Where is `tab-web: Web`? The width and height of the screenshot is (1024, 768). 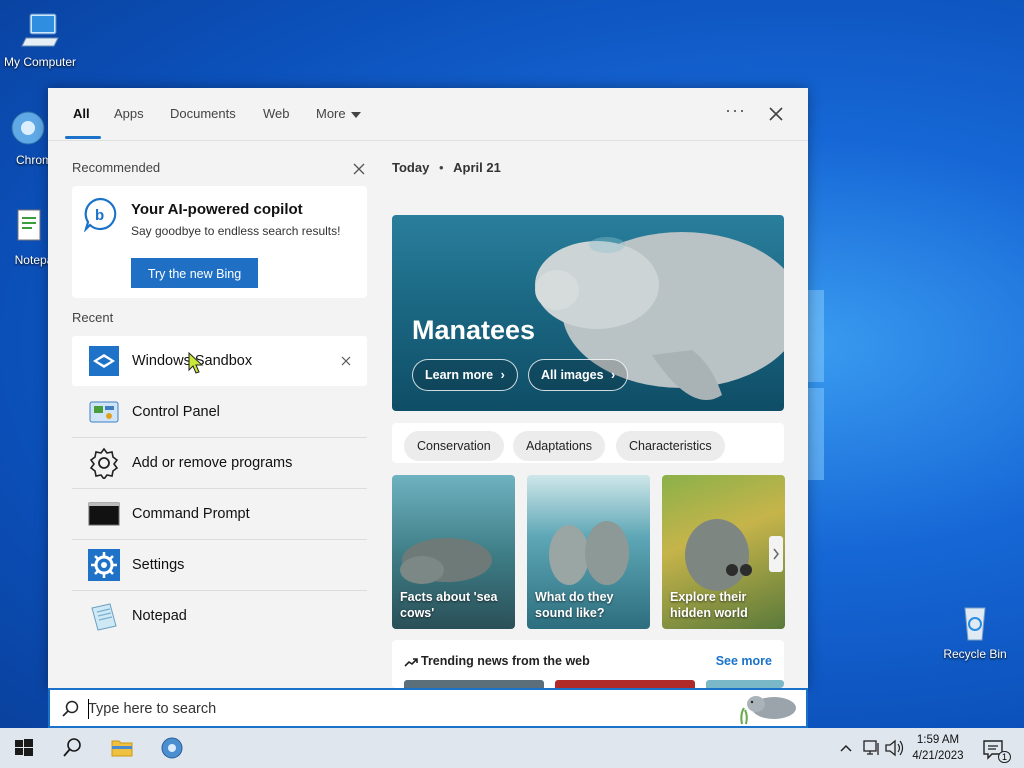 tab-web: Web is located at coordinates (276, 113).